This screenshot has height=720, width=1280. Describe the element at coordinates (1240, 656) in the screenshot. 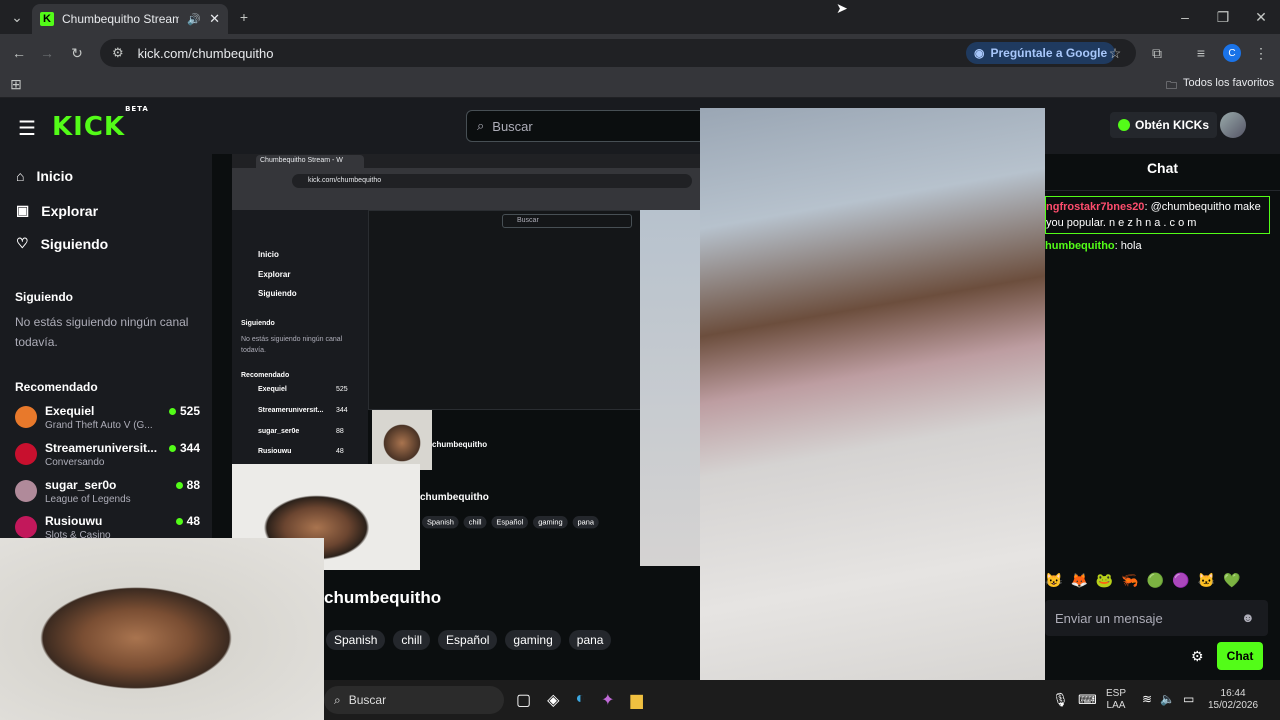

I see `chat-send-button: Chat` at that location.